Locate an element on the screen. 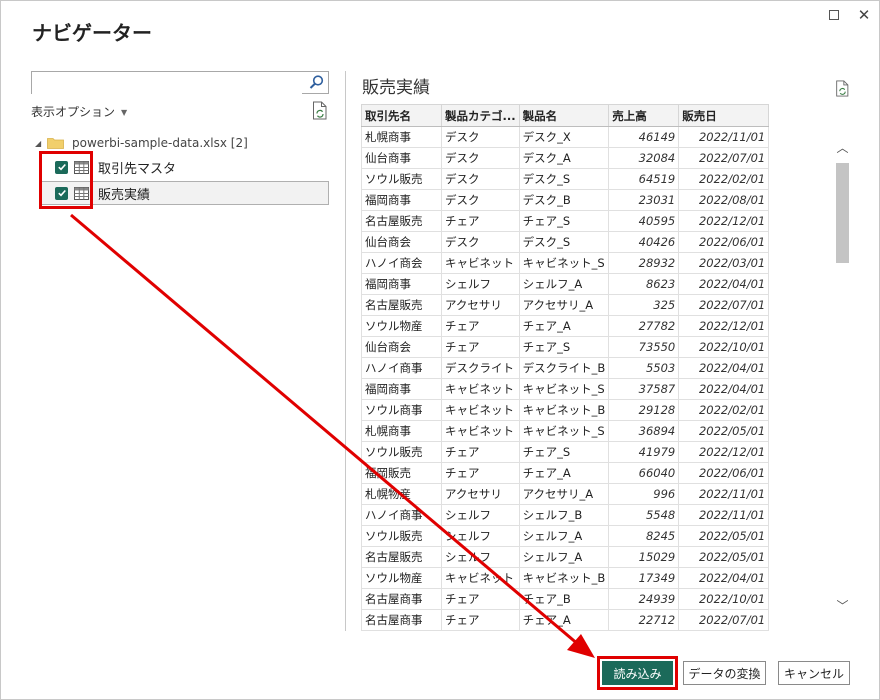  table-cell: 名古屋販売 is located at coordinates (401, 305).